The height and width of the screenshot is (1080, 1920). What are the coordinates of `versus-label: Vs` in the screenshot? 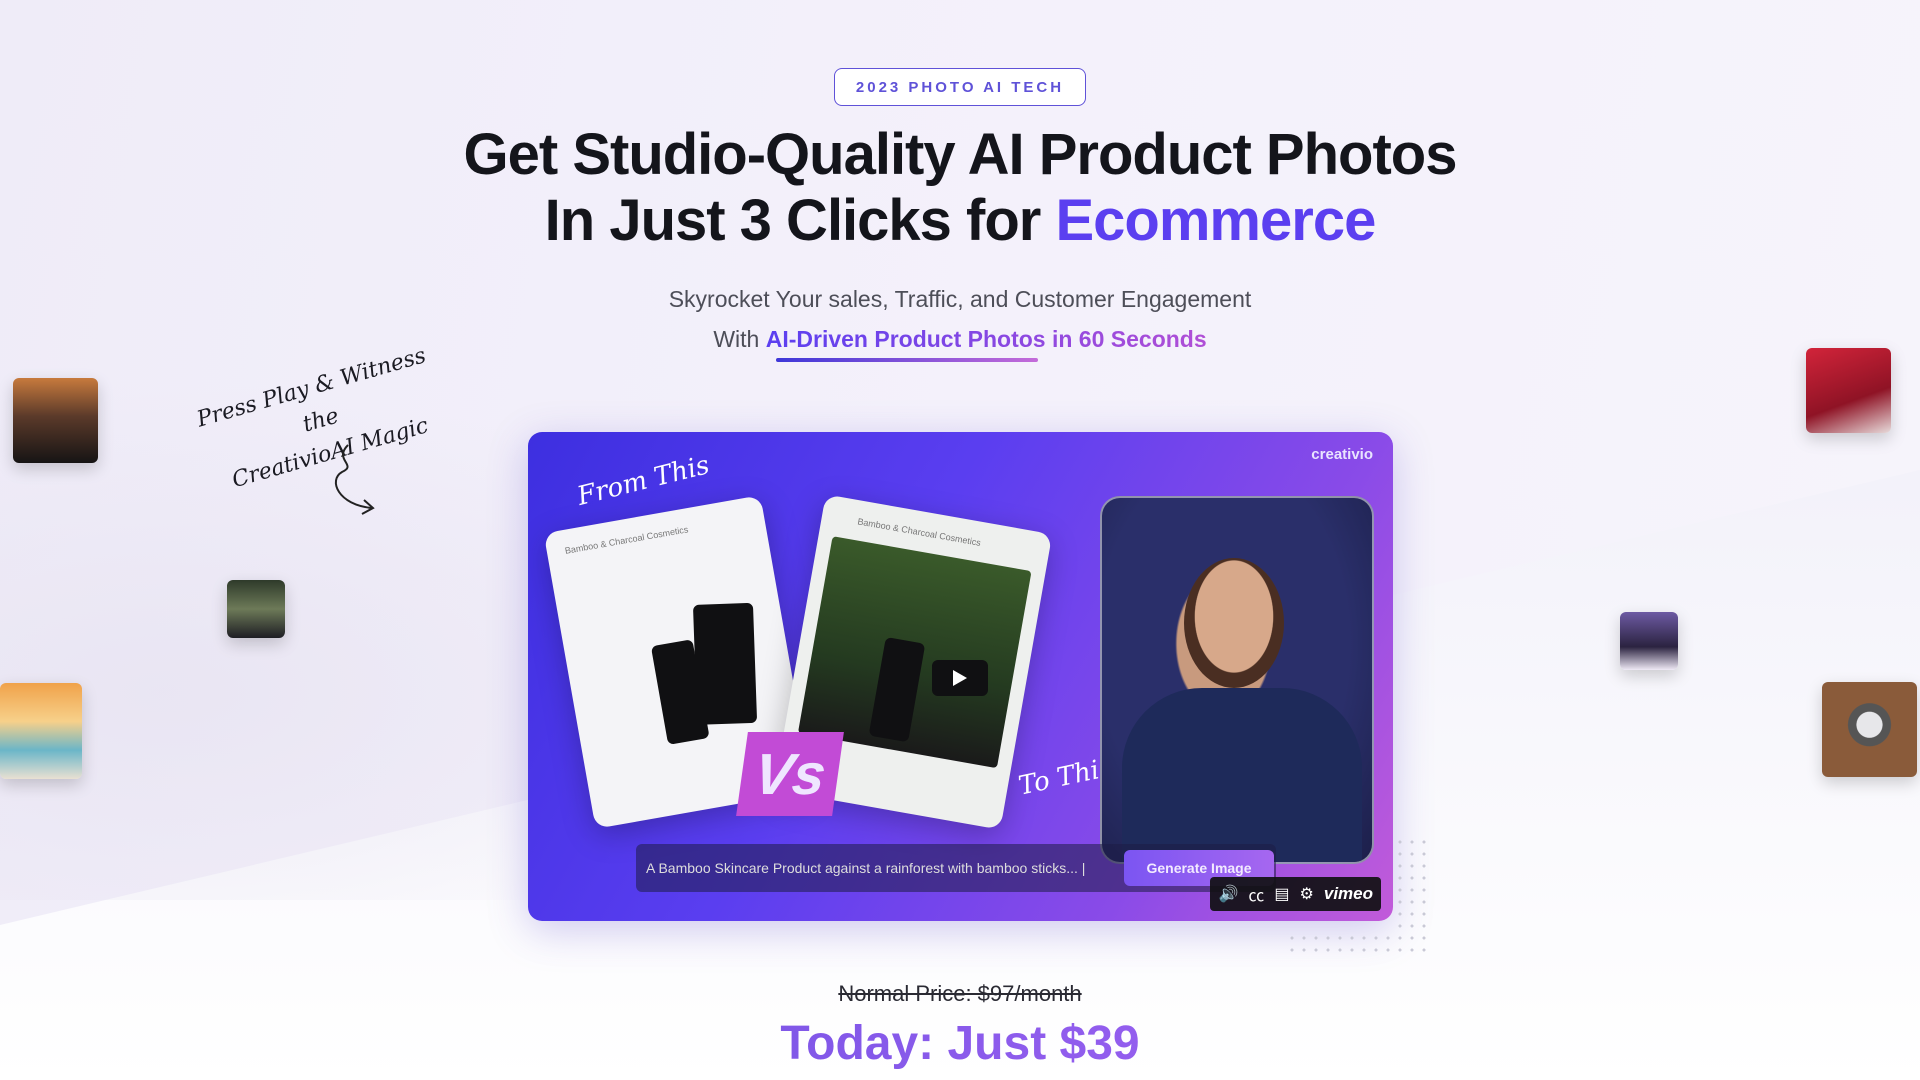 It's located at (790, 774).